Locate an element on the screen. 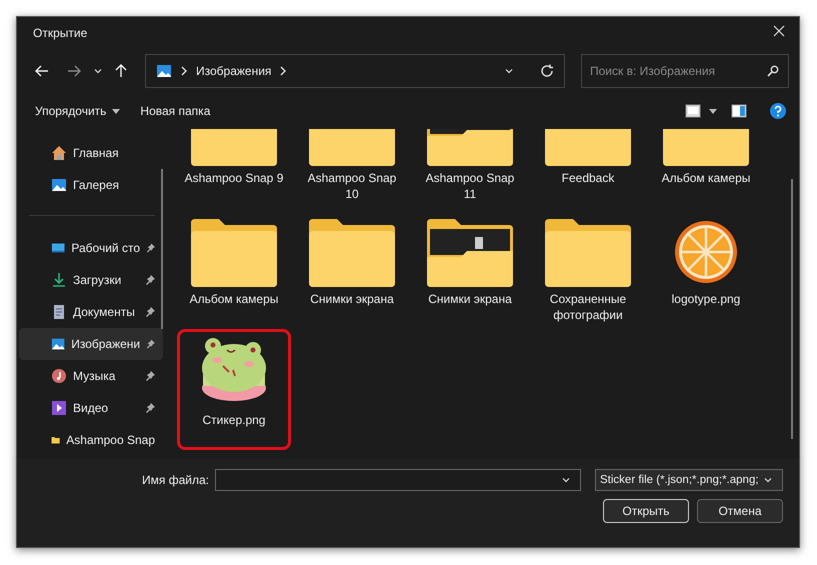  history-dropdown-icon is located at coordinates (509, 71).